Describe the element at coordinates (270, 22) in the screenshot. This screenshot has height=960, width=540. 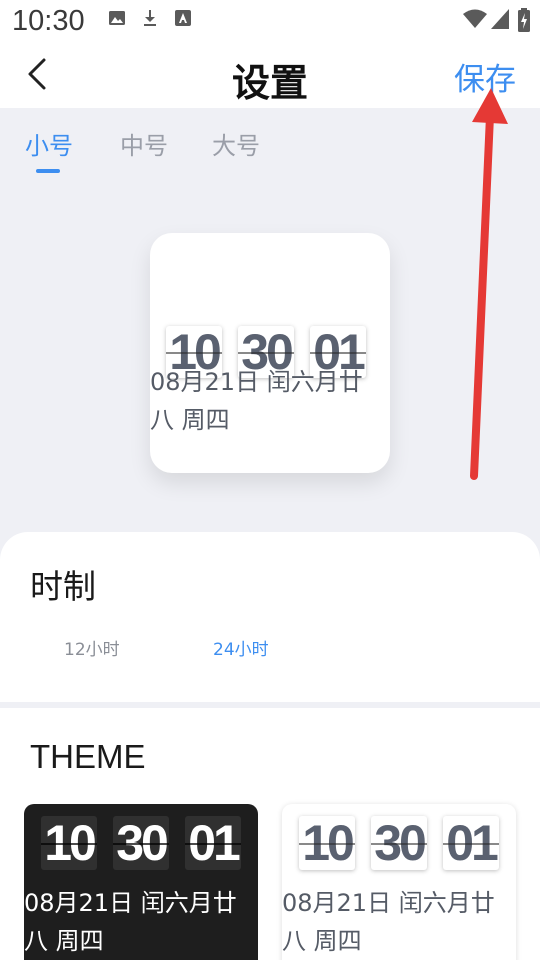
I see `status-bar: 10:30` at that location.